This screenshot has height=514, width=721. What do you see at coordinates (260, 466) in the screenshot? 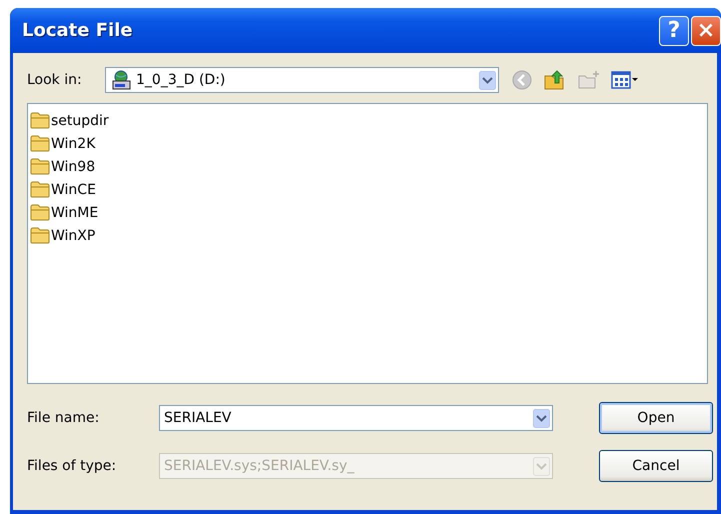
I see `file-type-dropdown-value: SERIALEV.sys;SERIALEV.sy_` at bounding box center [260, 466].